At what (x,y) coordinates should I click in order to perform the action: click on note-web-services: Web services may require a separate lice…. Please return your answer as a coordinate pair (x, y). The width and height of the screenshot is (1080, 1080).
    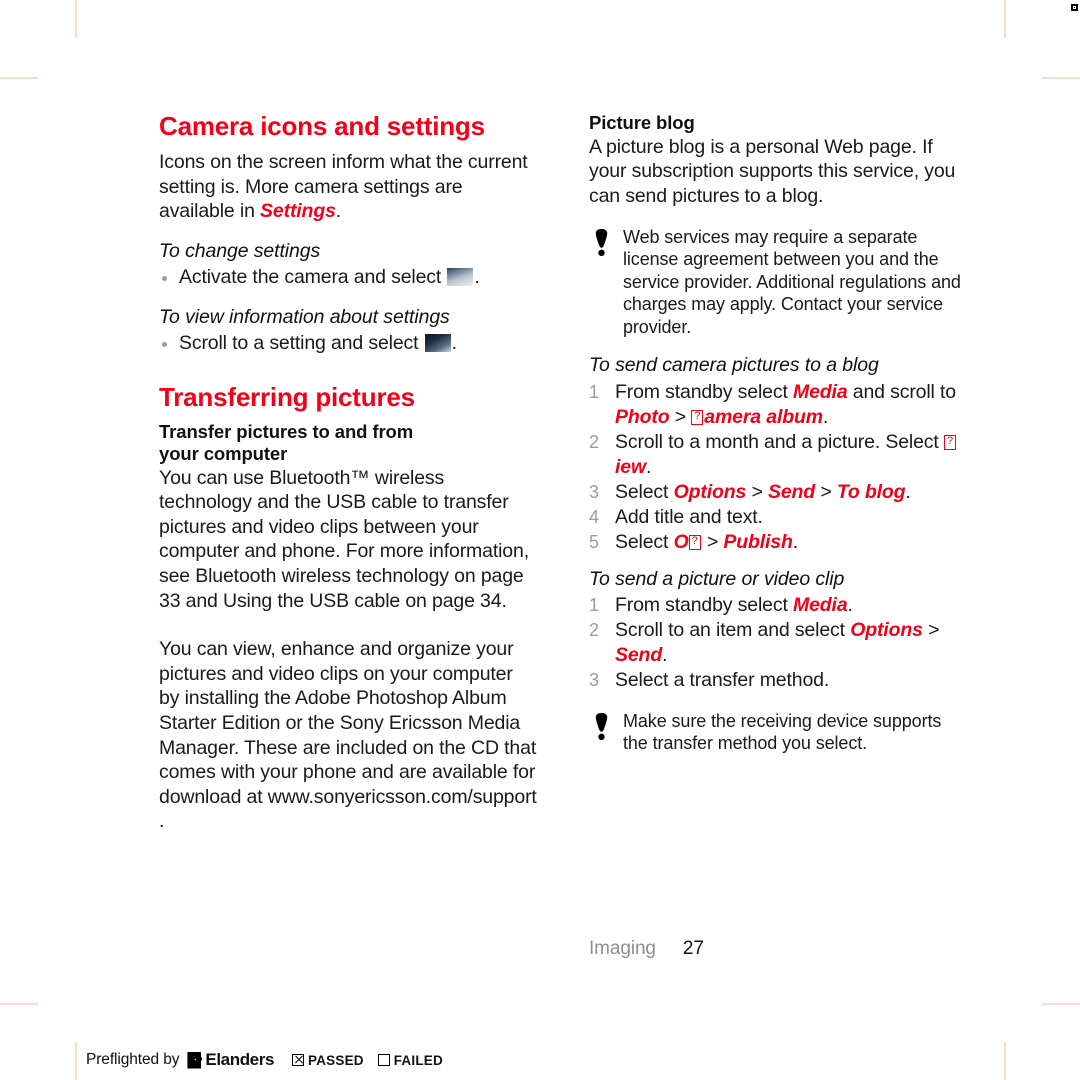
    Looking at the image, I should click on (776, 282).